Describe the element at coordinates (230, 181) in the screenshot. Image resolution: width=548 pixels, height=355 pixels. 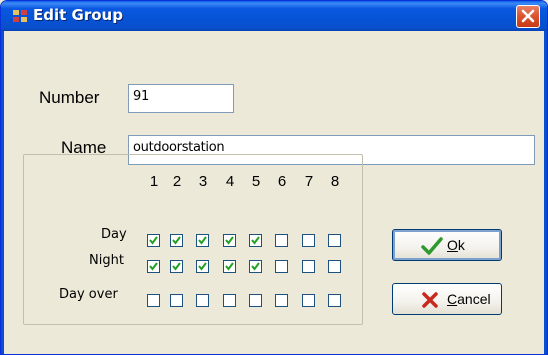
I see `column-number: 4` at that location.